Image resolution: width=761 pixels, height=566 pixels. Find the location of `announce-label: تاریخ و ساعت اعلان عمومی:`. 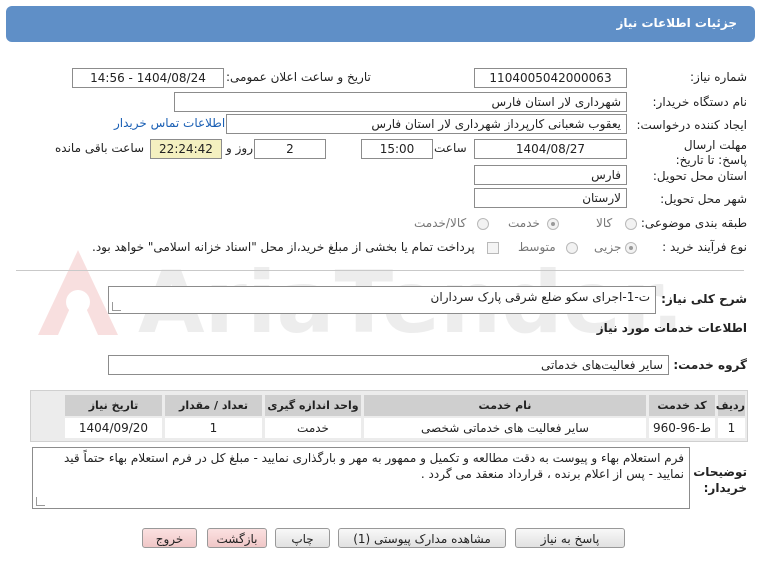

announce-label: تاریخ و ساعت اعلان عمومی: is located at coordinates (298, 77).